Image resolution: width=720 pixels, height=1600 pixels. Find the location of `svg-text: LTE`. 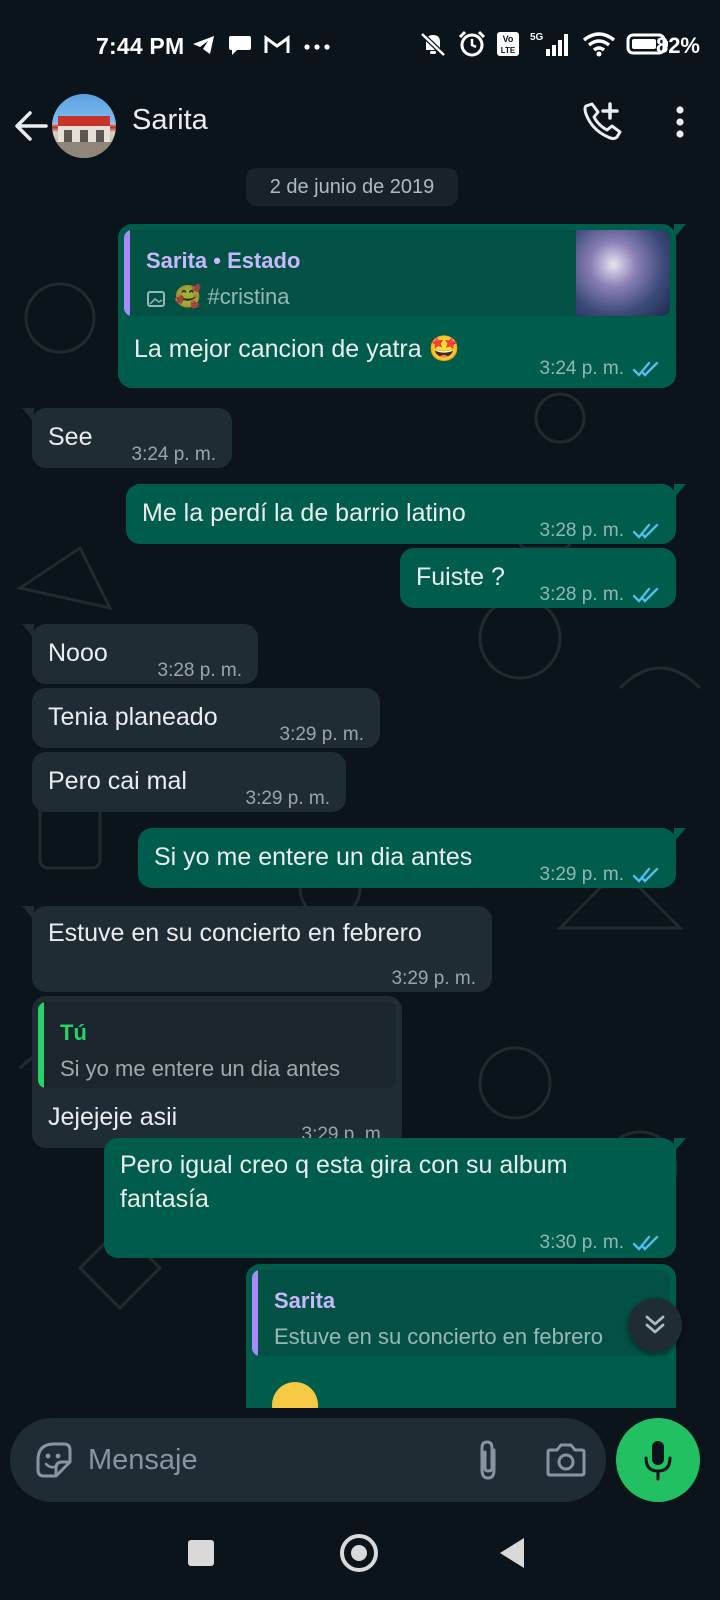

svg-text: LTE is located at coordinates (508, 50).